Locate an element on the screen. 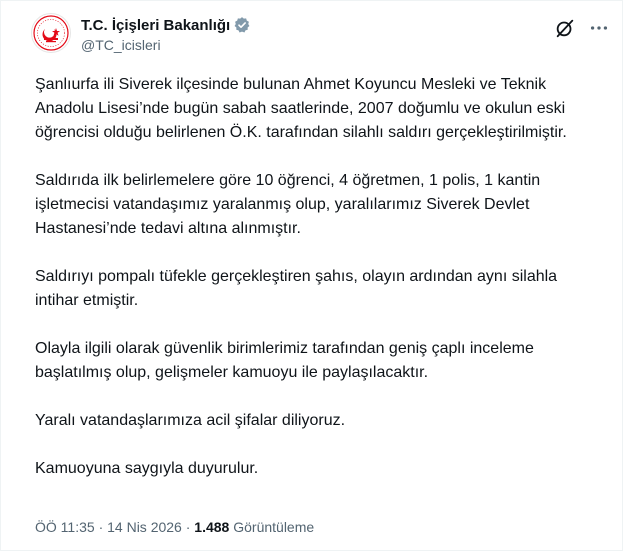 Image resolution: width=623 pixels, height=551 pixels. views-label: Görüntüleme is located at coordinates (273, 527).